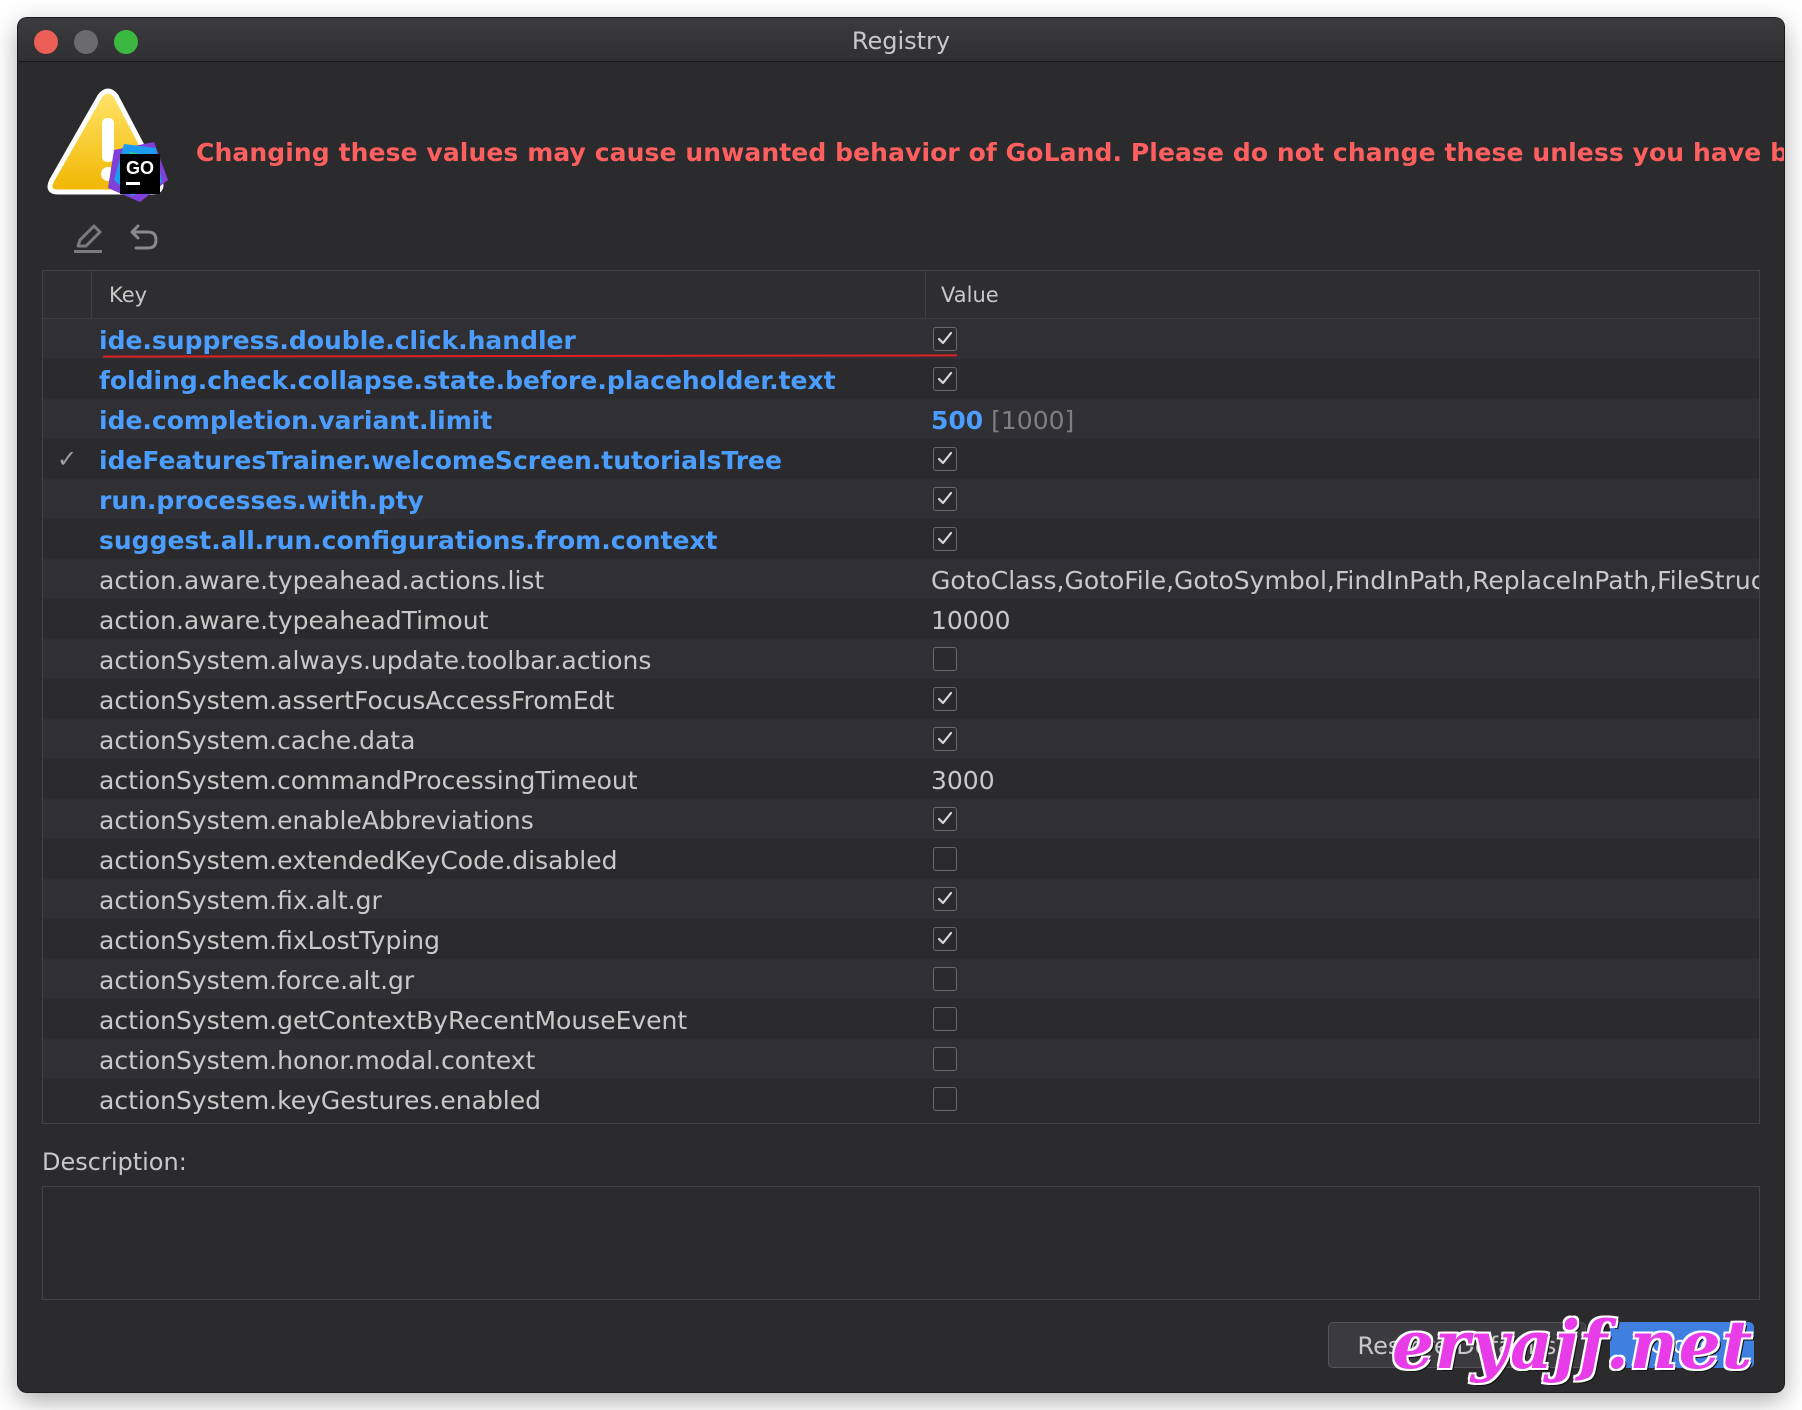 This screenshot has height=1410, width=1802. What do you see at coordinates (107, 145) in the screenshot?
I see `warning-triangle-icon: GO` at bounding box center [107, 145].